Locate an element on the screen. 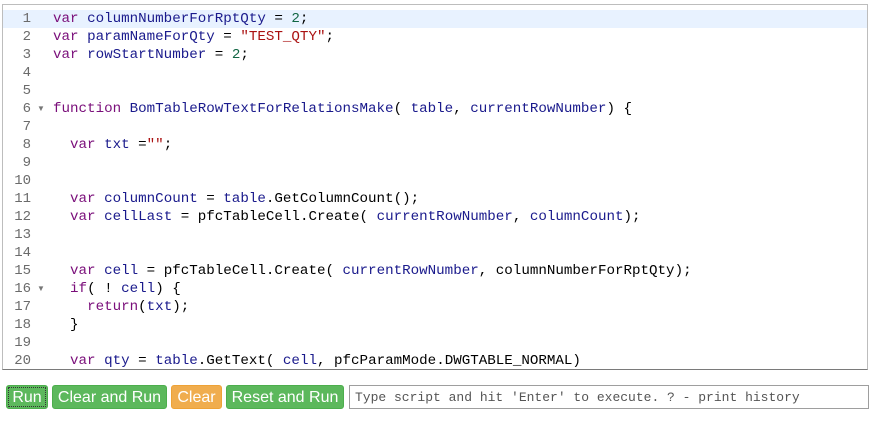 This screenshot has width=871, height=435. line-number: 15 is located at coordinates (22, 271).